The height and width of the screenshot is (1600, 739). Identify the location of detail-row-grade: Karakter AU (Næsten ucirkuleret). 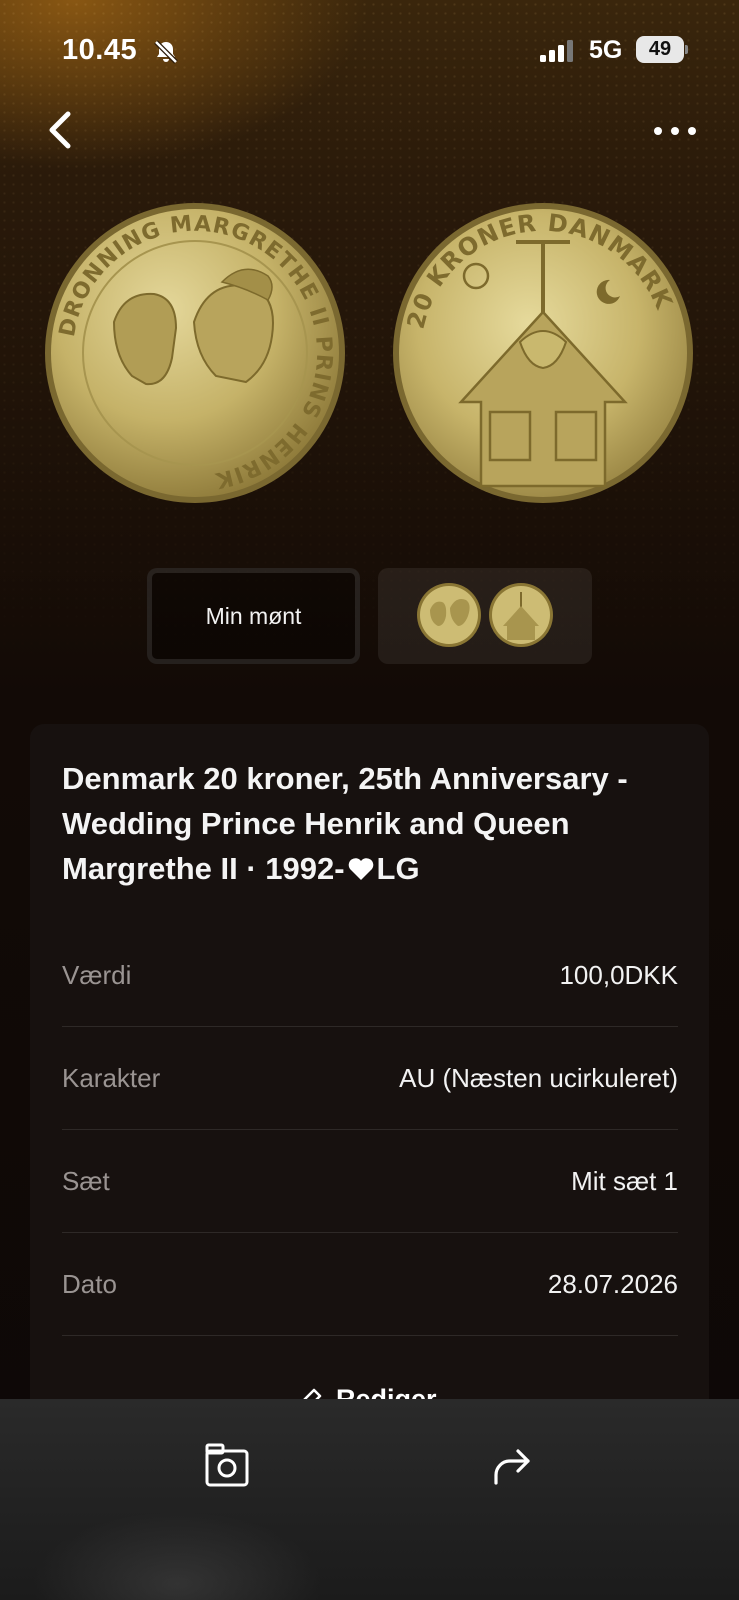
(370, 1078).